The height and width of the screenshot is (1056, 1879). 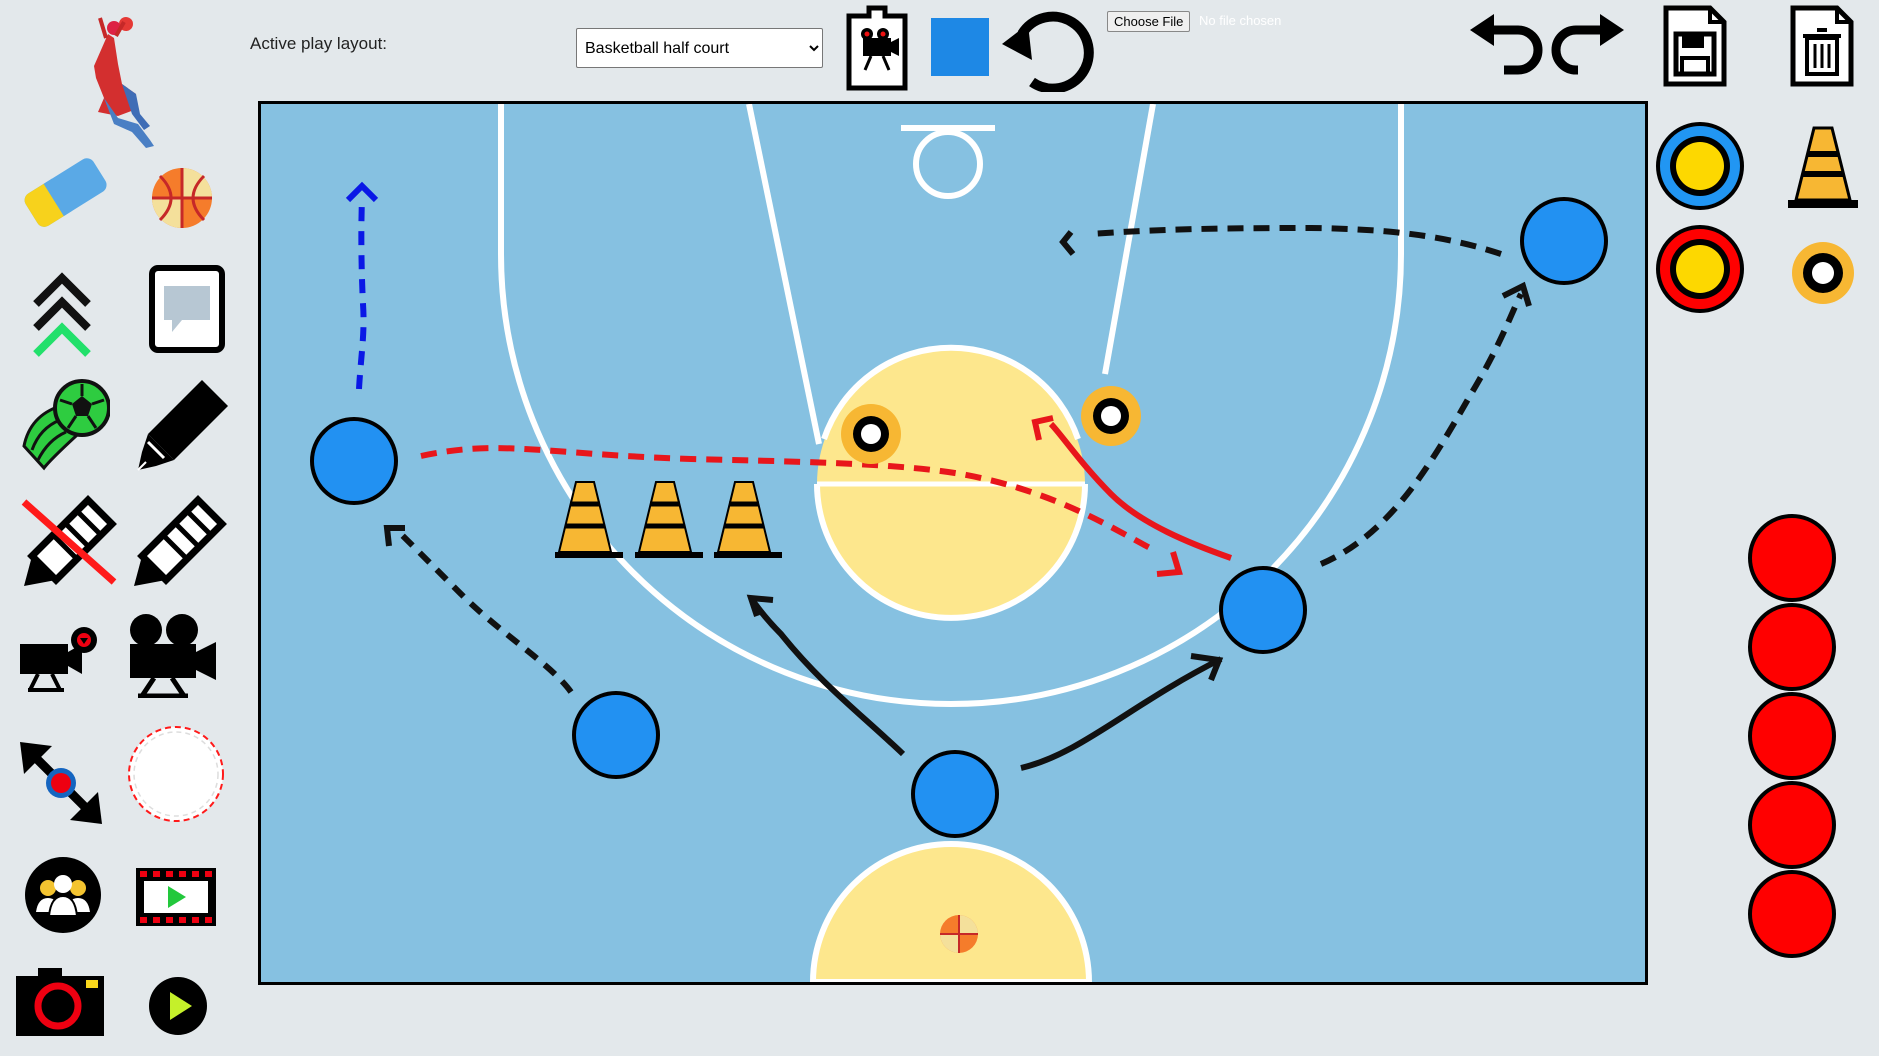 What do you see at coordinates (319, 43) in the screenshot?
I see `layout-label: Active play layout:` at bounding box center [319, 43].